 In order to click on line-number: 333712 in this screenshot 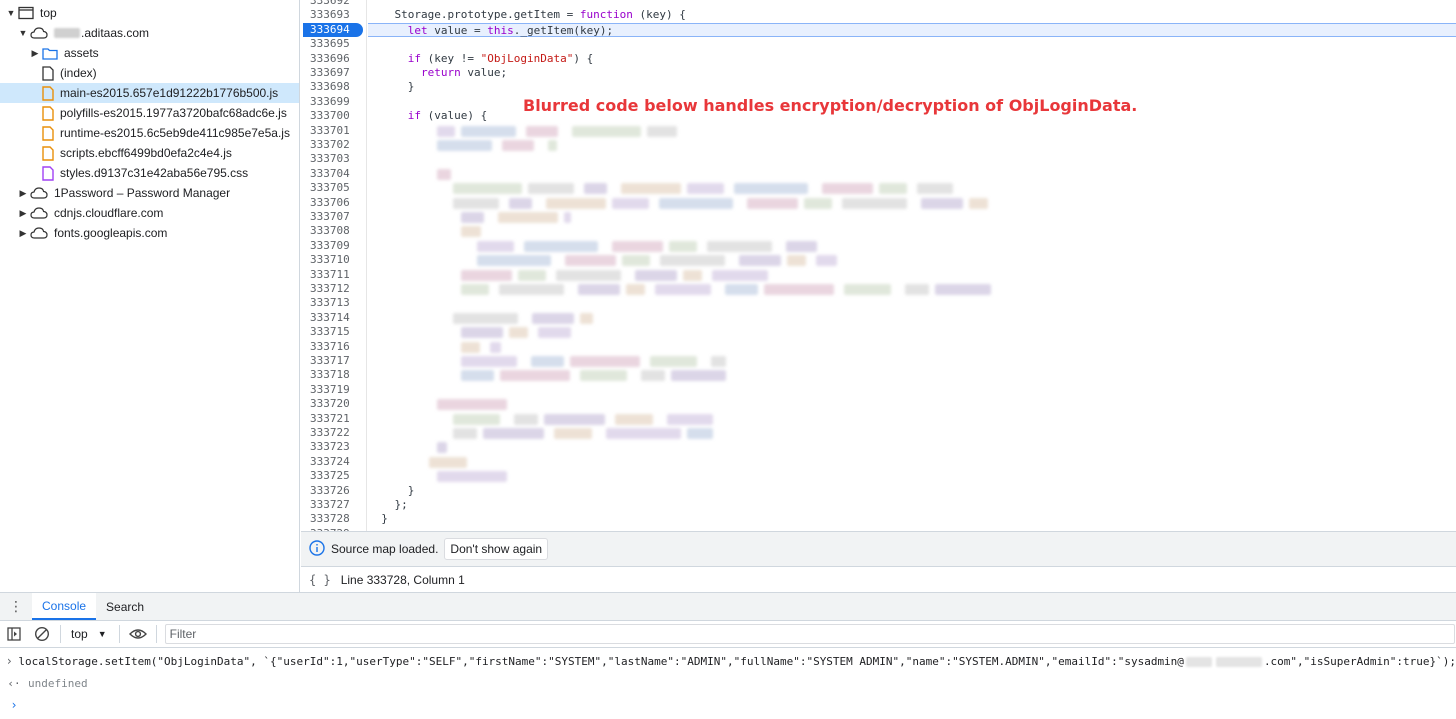, I will do `click(330, 289)`.